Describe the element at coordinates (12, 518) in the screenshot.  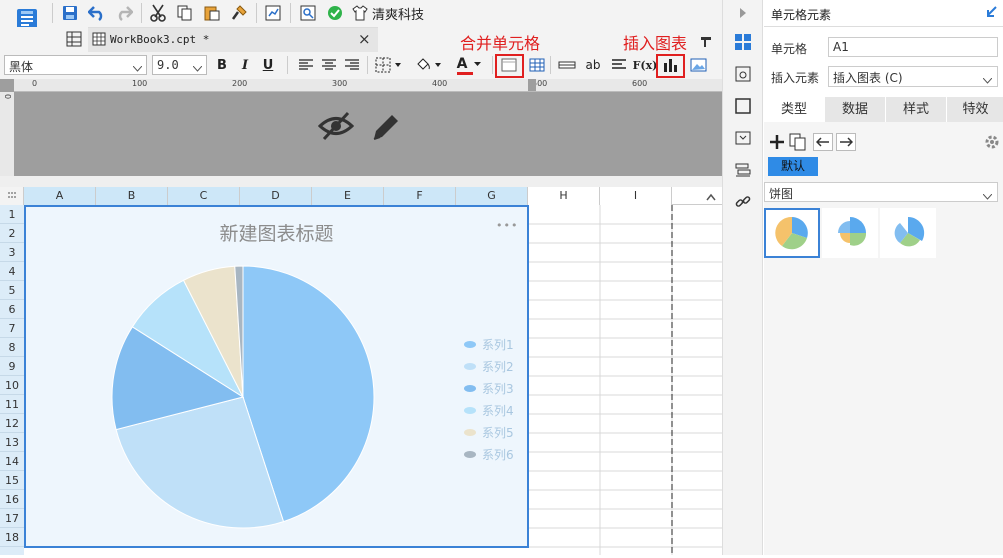
I see `row-header: 17` at that location.